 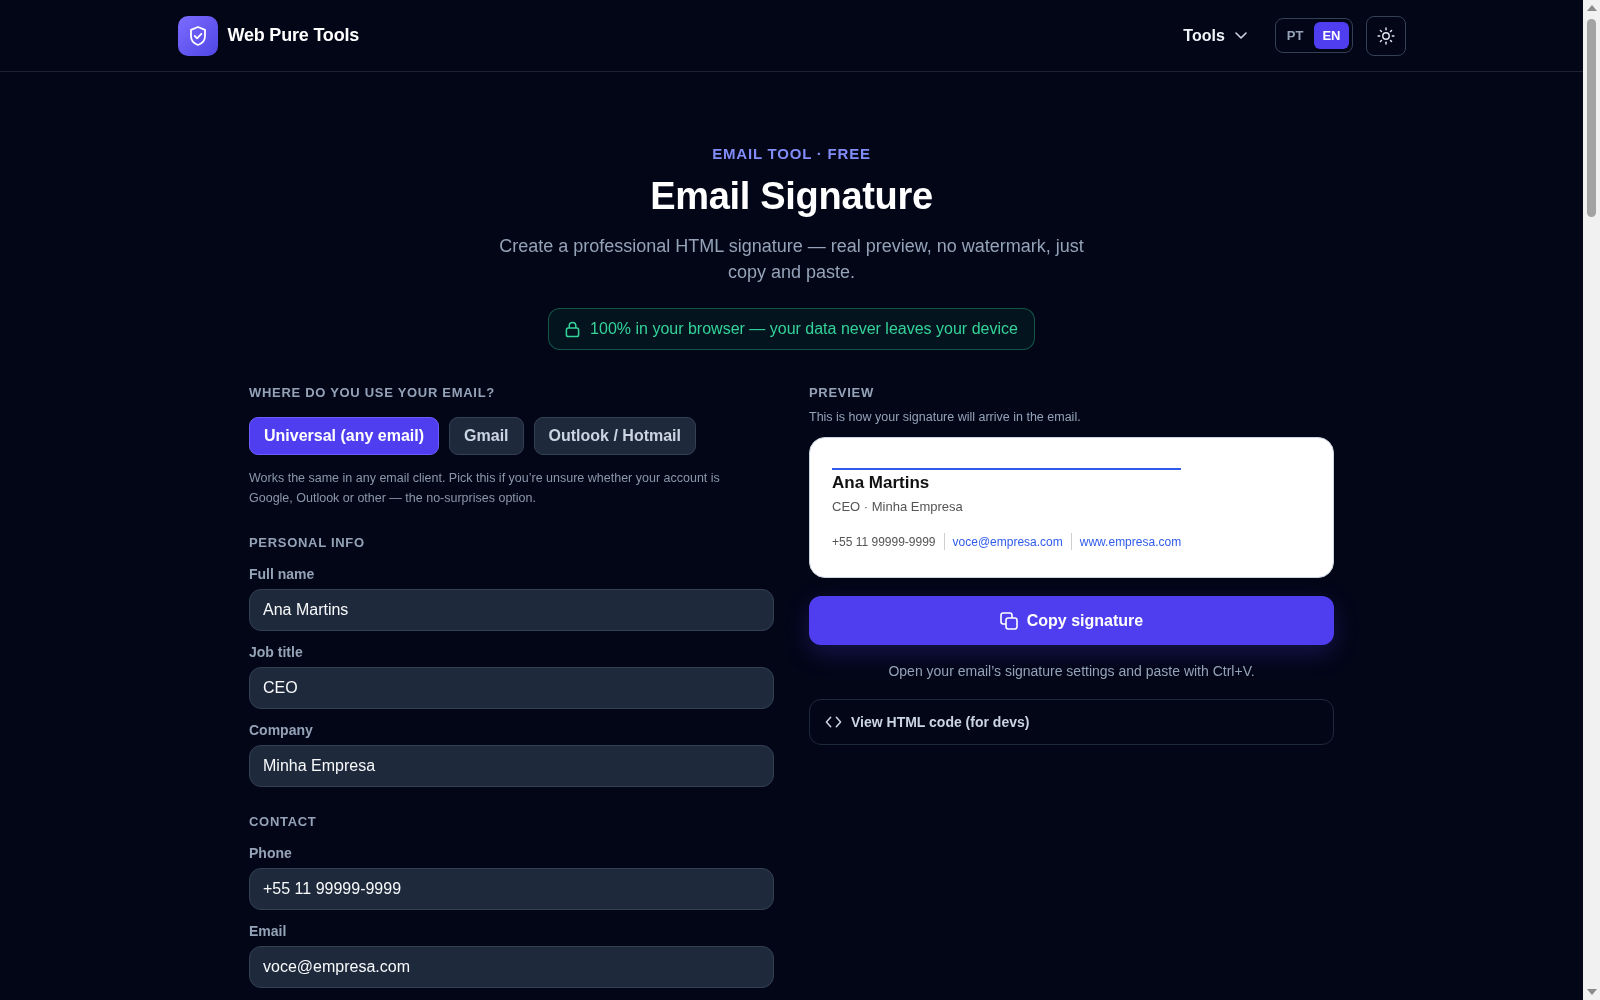 What do you see at coordinates (804, 329) in the screenshot?
I see `privacy-text: 100% in your browser — your data never leaves your device` at bounding box center [804, 329].